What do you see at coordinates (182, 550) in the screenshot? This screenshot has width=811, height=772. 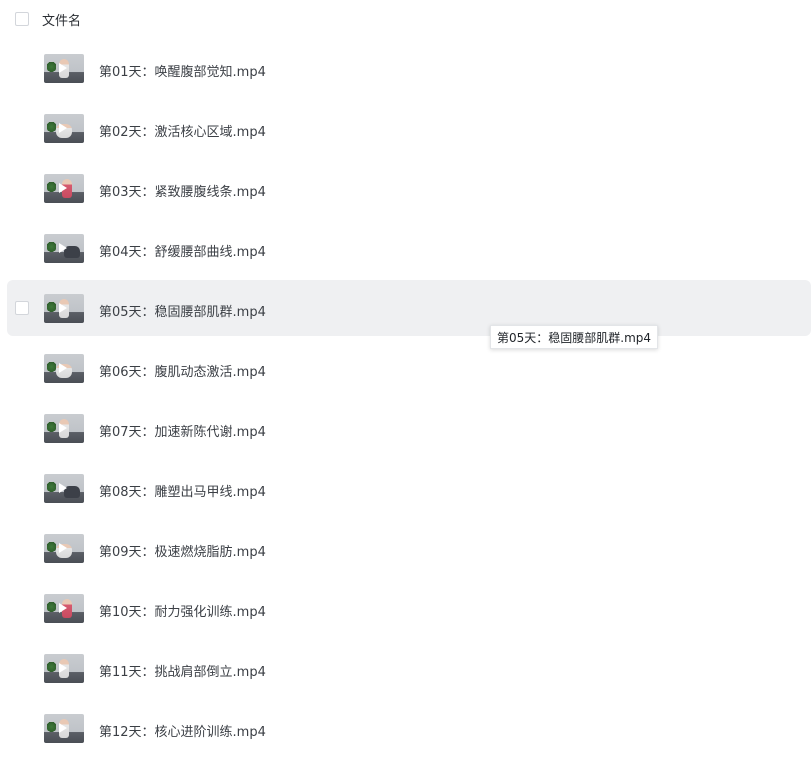 I see `file-name: 第09天：极速燃烧脂肪.mp4` at bounding box center [182, 550].